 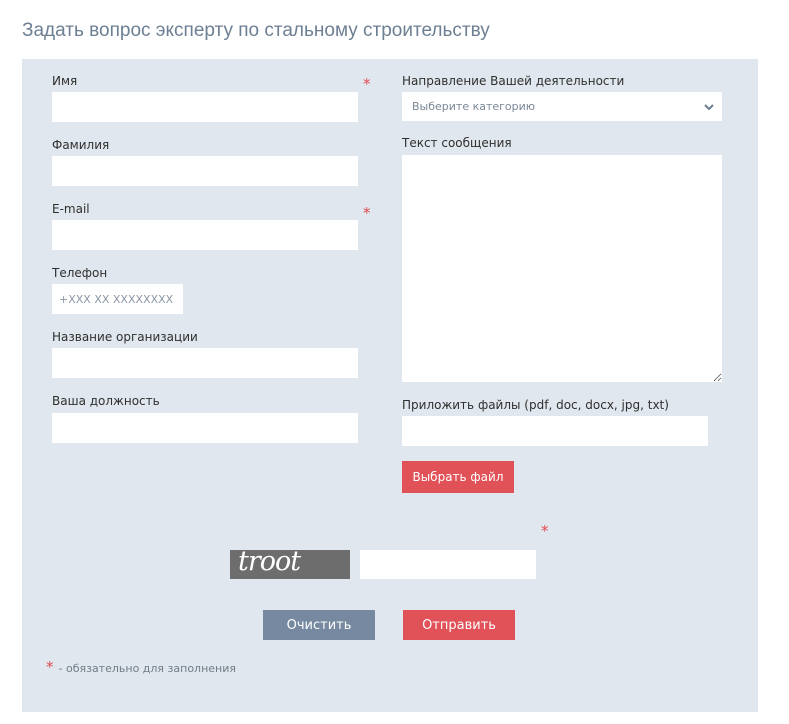 What do you see at coordinates (459, 625) in the screenshot?
I see `send-button: Отправить` at bounding box center [459, 625].